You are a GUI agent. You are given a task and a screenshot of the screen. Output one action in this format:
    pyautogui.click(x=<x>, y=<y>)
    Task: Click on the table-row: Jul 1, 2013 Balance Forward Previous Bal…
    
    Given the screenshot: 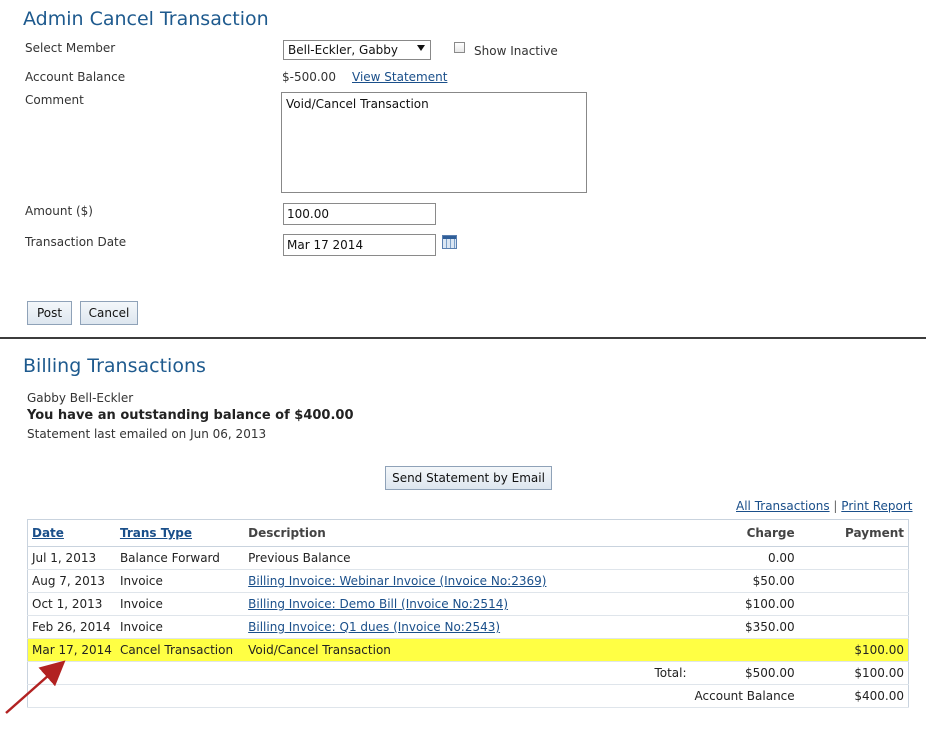 What is the action you would take?
    pyautogui.click(x=468, y=558)
    